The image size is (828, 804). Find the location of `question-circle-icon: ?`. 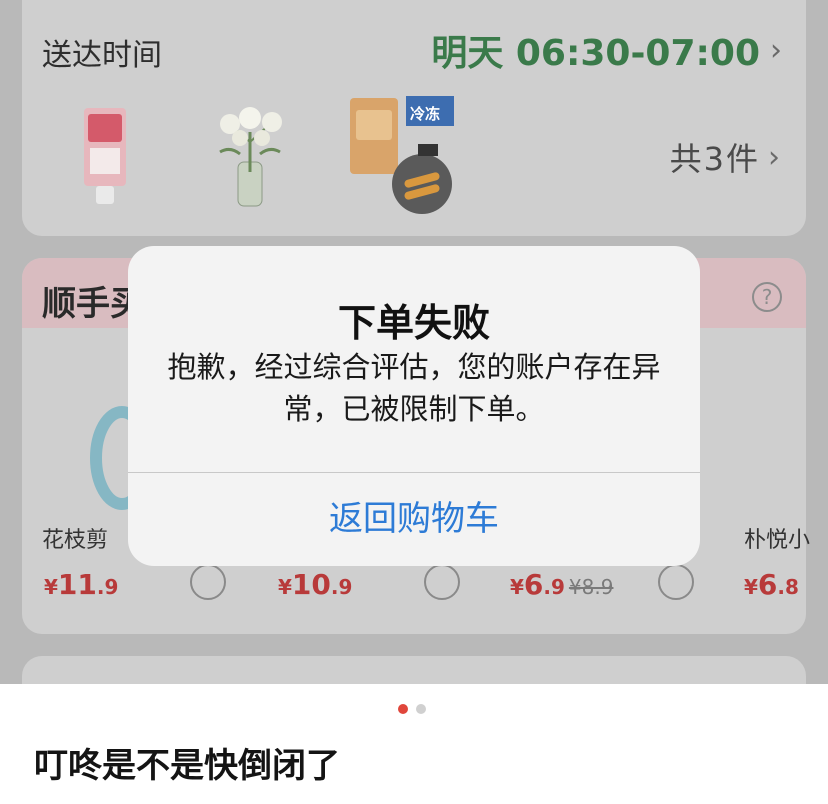

question-circle-icon: ? is located at coordinates (767, 297).